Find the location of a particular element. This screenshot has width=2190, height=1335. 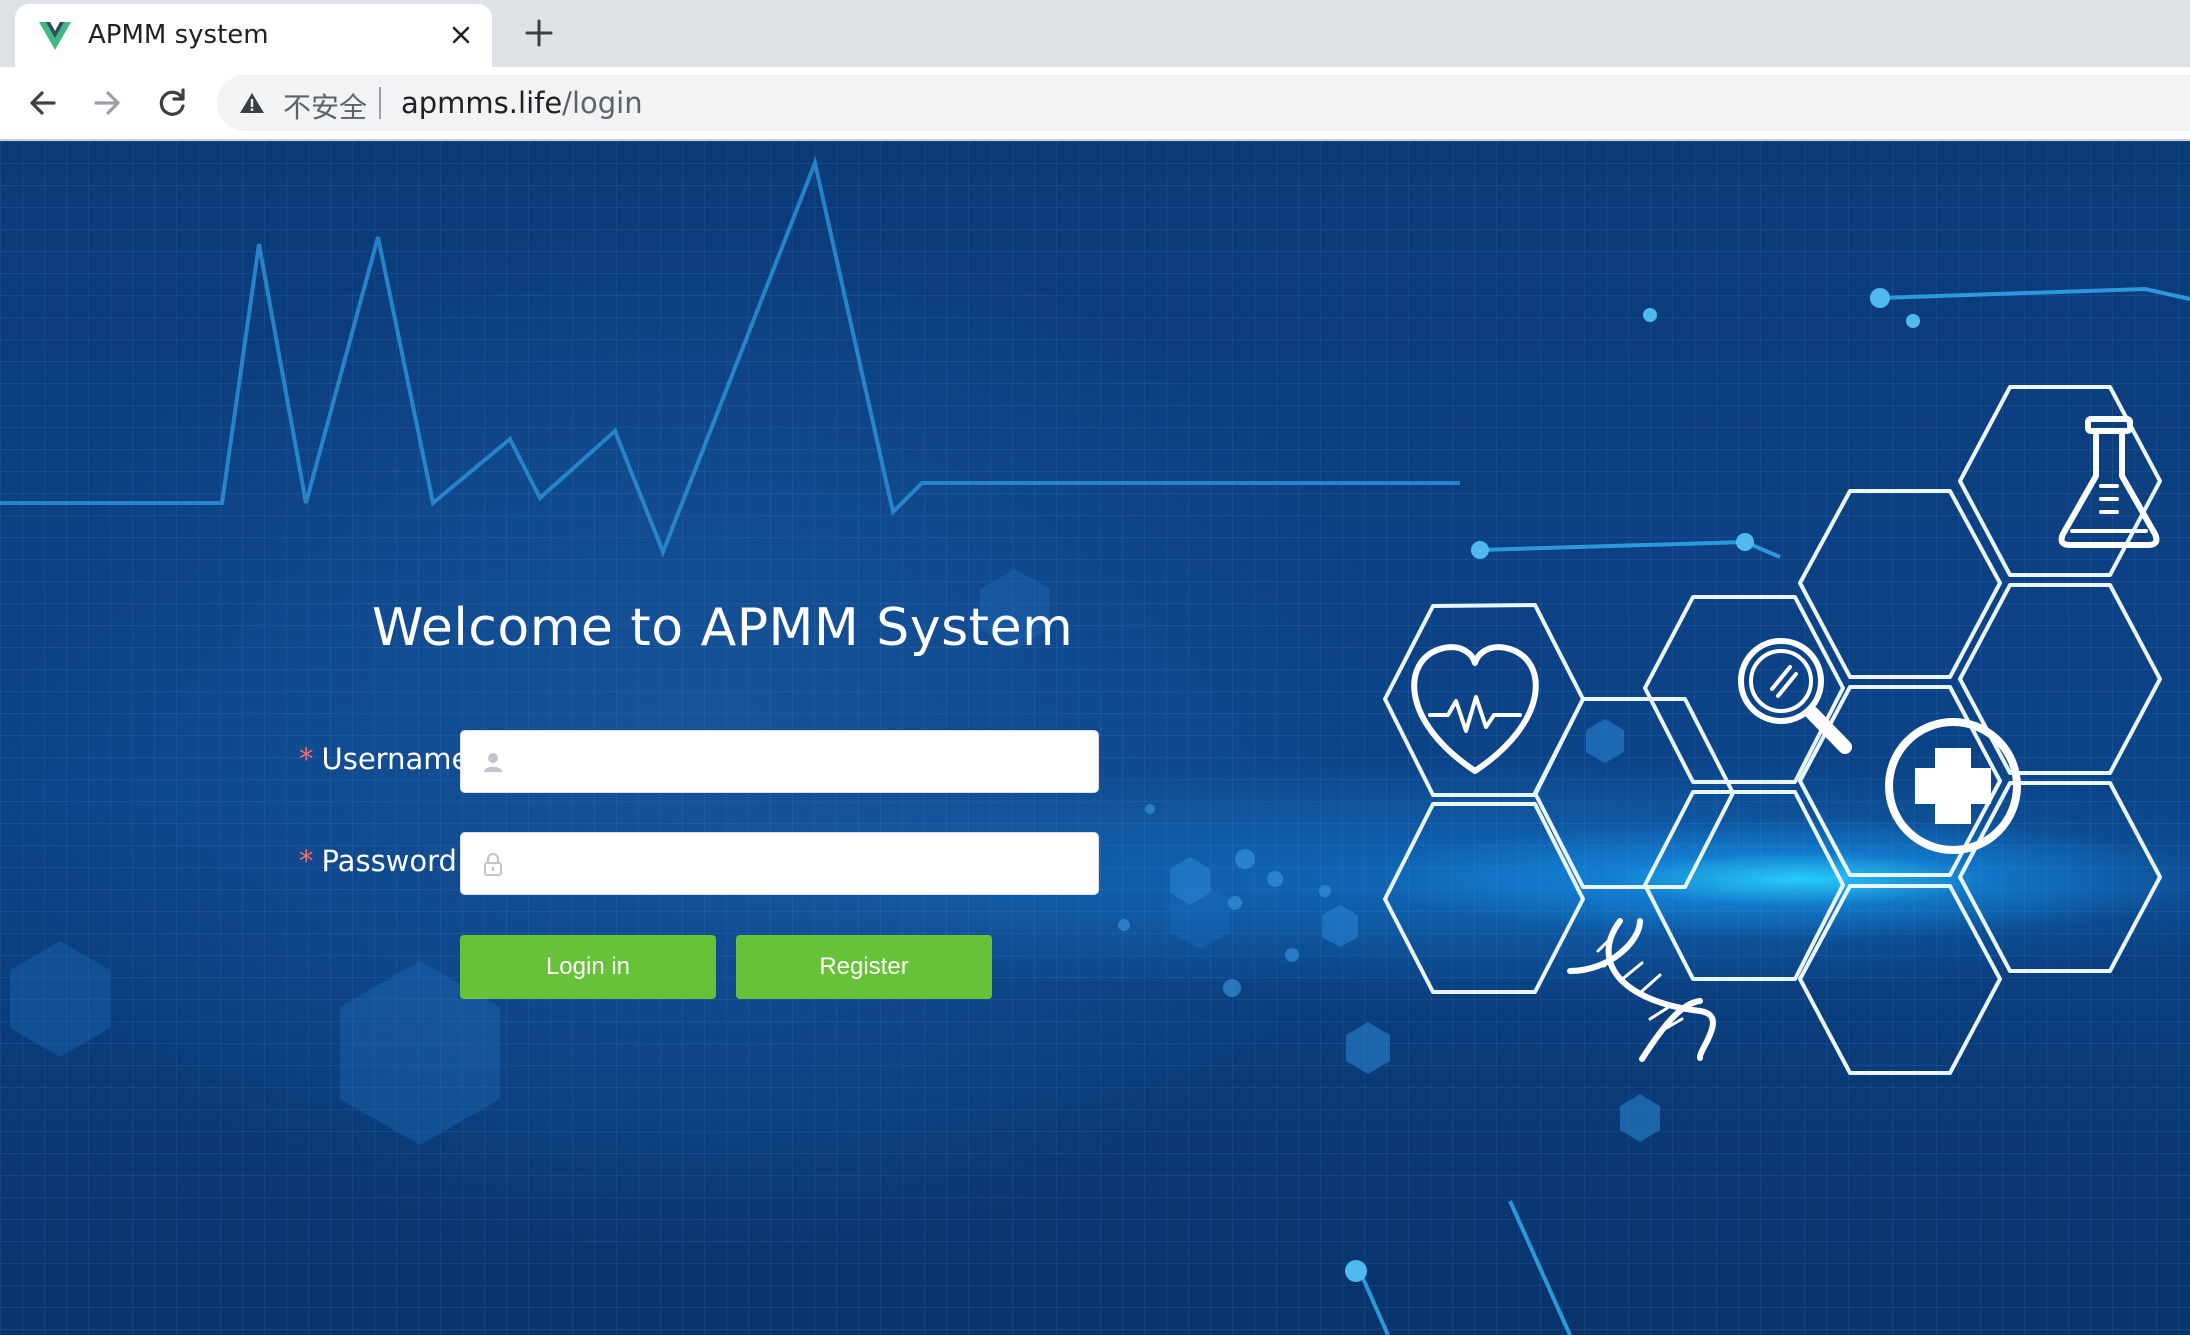

login-button: Login in is located at coordinates (588, 967).